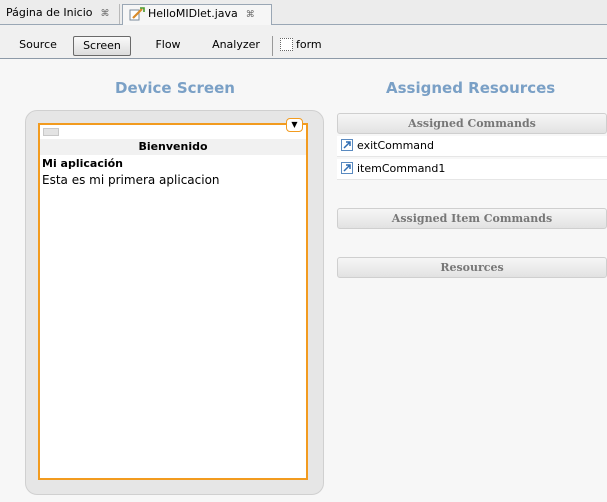 The height and width of the screenshot is (502, 607). What do you see at coordinates (303, 12) in the screenshot?
I see `editor-tab-strip: Página de Inicio ⌘ HelloMIDlet.java ⌘` at bounding box center [303, 12].